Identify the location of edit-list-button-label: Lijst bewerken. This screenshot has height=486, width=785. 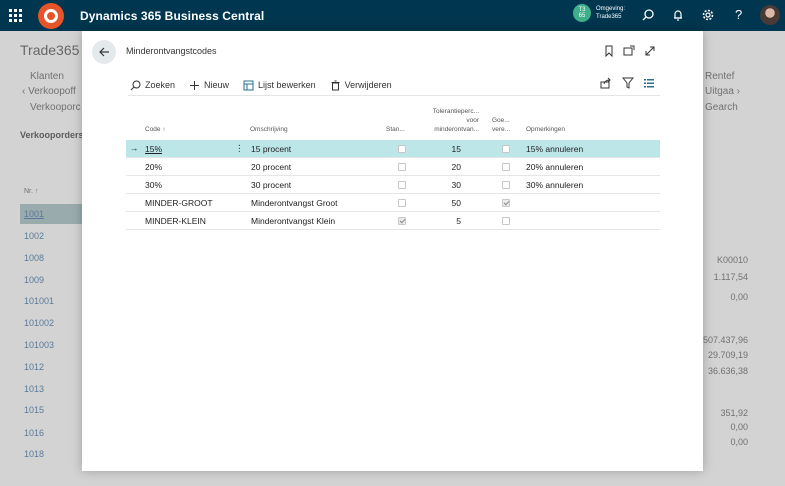
(287, 85).